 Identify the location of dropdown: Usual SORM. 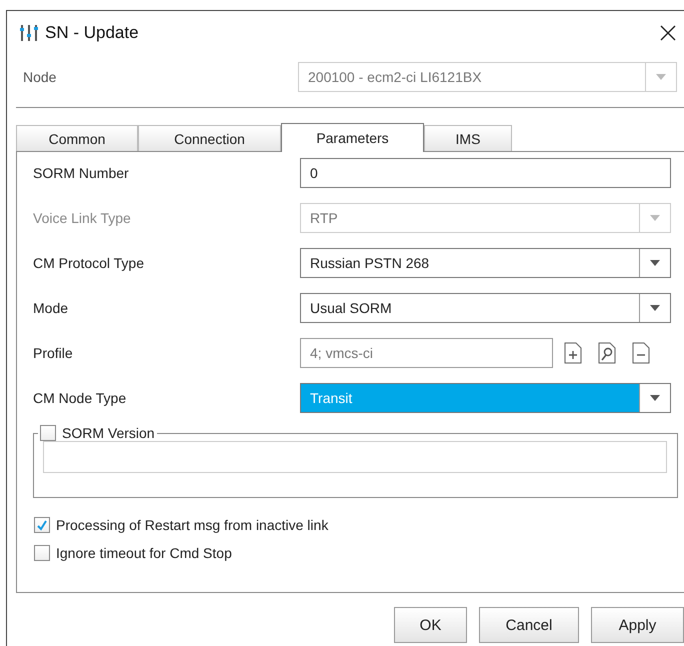
(485, 308).